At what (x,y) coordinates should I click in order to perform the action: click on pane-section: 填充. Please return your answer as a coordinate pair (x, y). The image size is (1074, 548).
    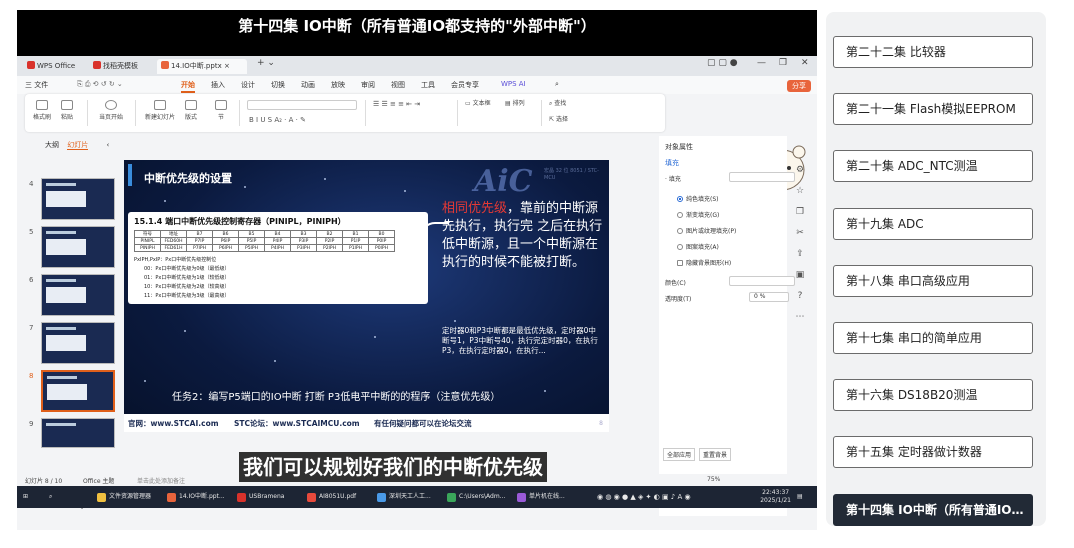
    Looking at the image, I should click on (672, 163).